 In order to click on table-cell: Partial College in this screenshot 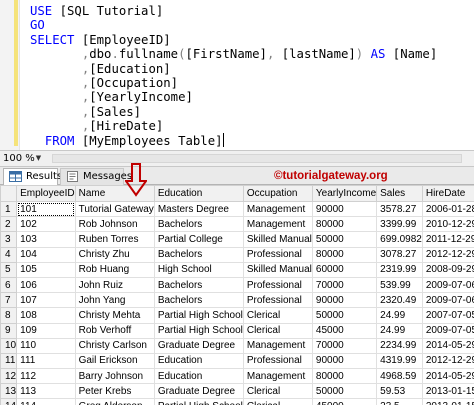, I will do `click(198, 239)`.